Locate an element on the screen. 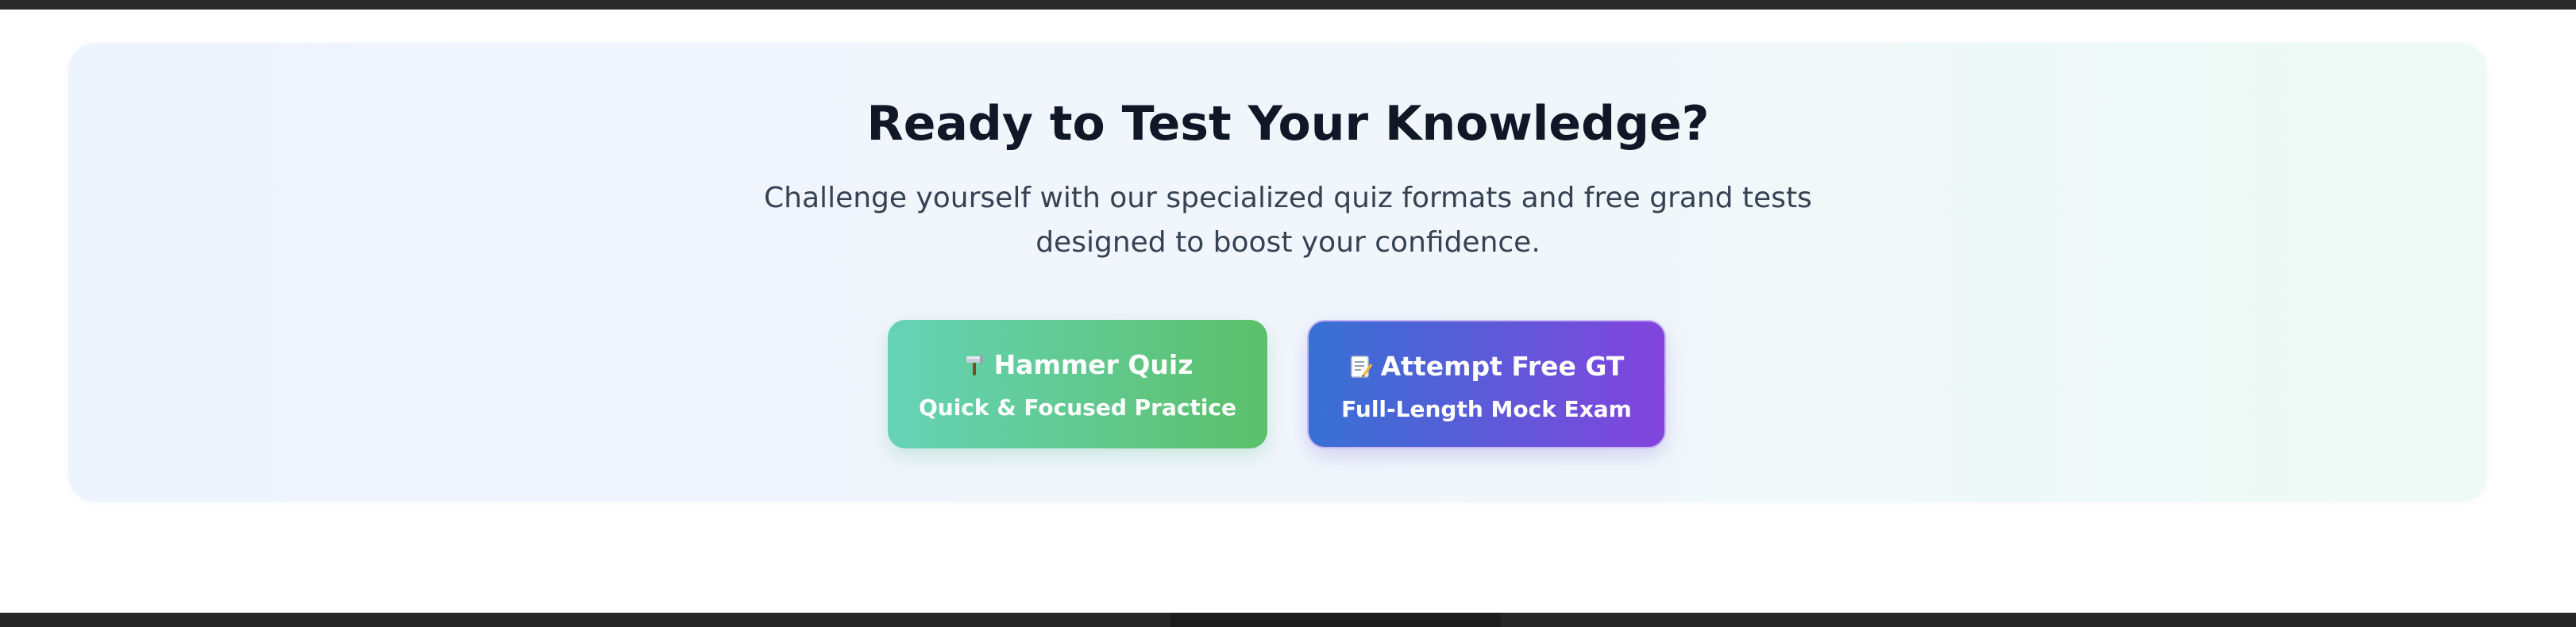  cta-title: Ready to Test Your Knowledge? is located at coordinates (1288, 124).